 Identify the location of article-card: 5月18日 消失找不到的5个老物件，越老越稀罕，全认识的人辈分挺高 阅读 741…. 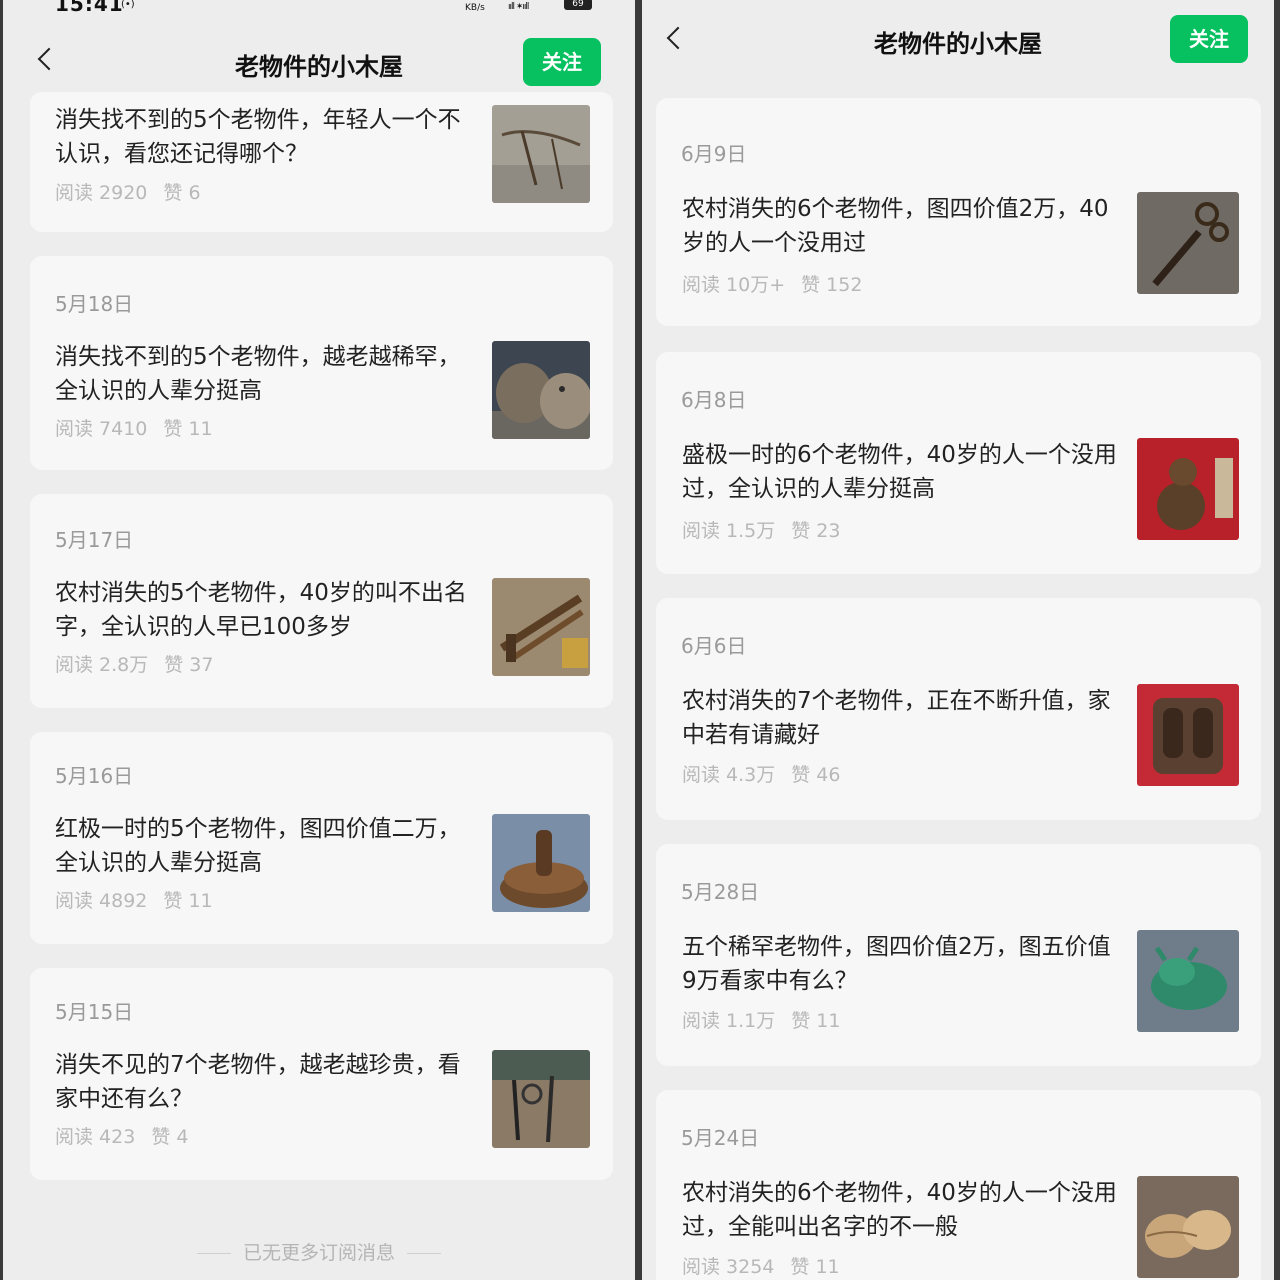
(321, 363).